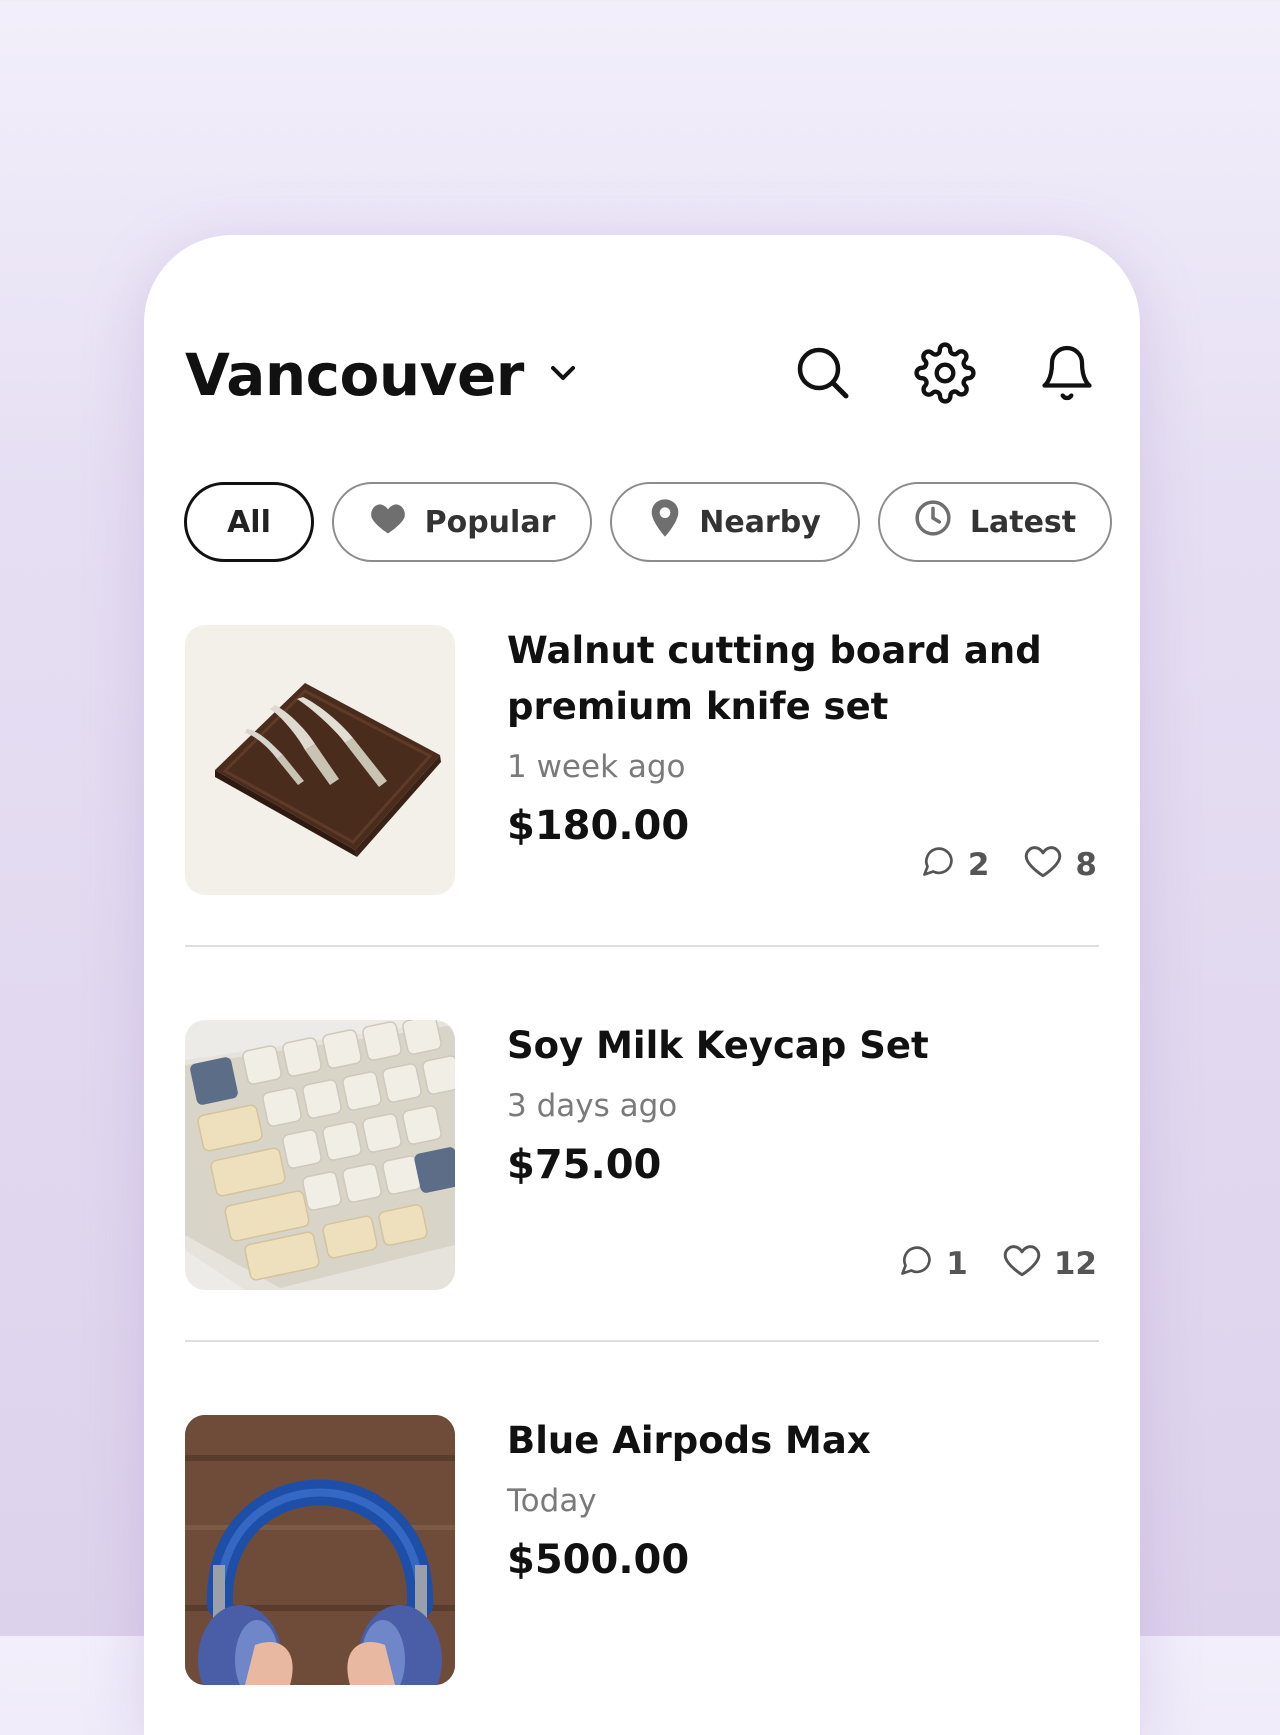 This screenshot has width=1280, height=1735. I want to click on search-button, so click(823, 375).